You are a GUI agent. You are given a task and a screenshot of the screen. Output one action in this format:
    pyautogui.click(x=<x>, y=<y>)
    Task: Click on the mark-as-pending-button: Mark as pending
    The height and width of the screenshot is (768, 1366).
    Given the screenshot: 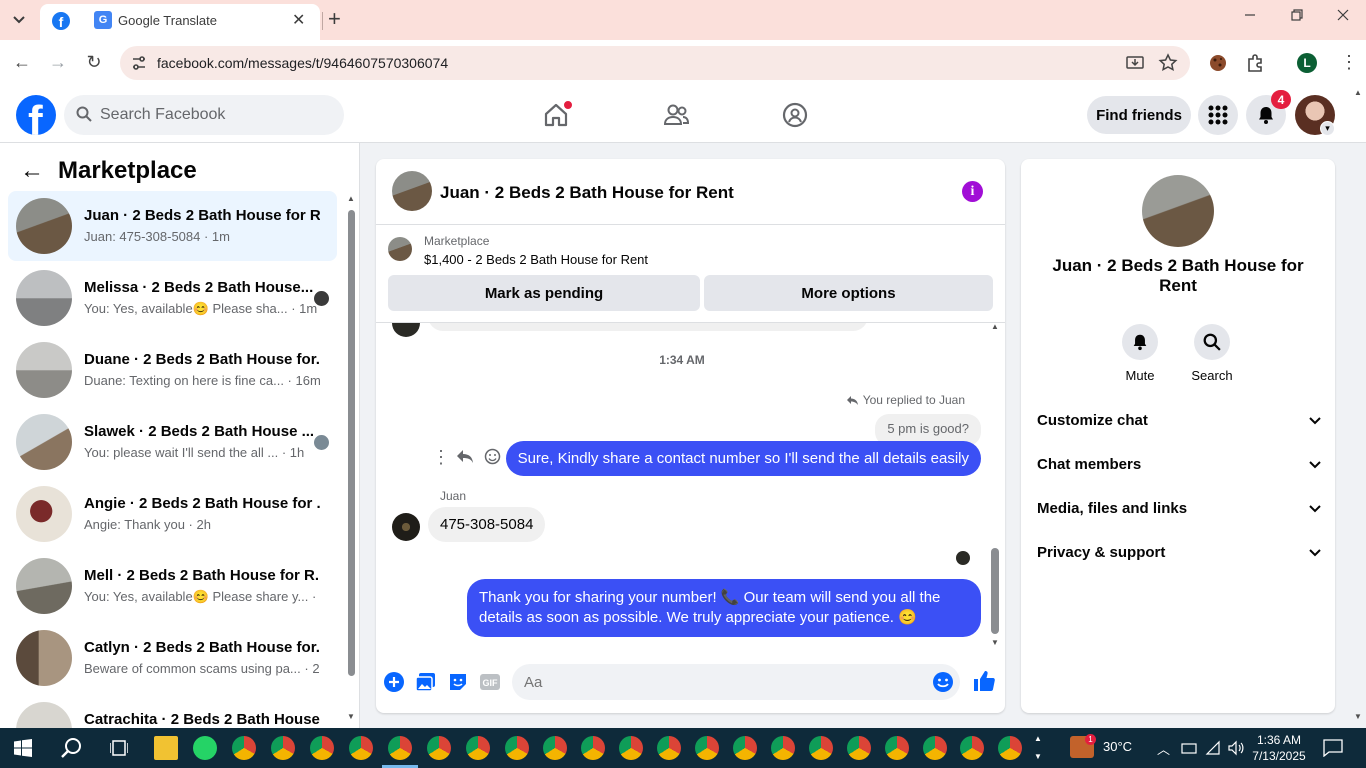 What is the action you would take?
    pyautogui.click(x=544, y=293)
    